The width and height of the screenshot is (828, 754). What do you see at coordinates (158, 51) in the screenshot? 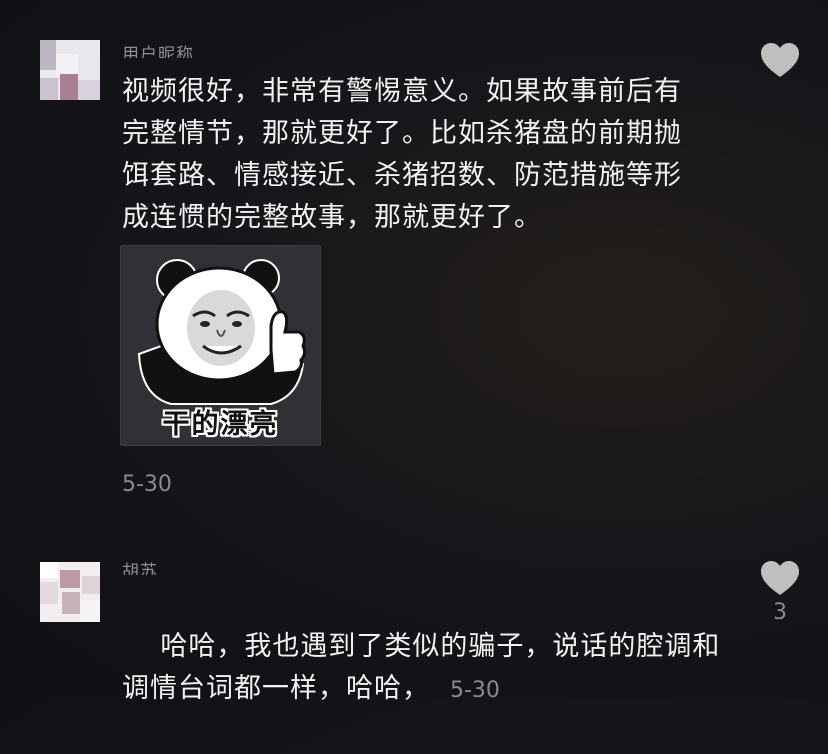
I see `username: 用户昵称` at bounding box center [158, 51].